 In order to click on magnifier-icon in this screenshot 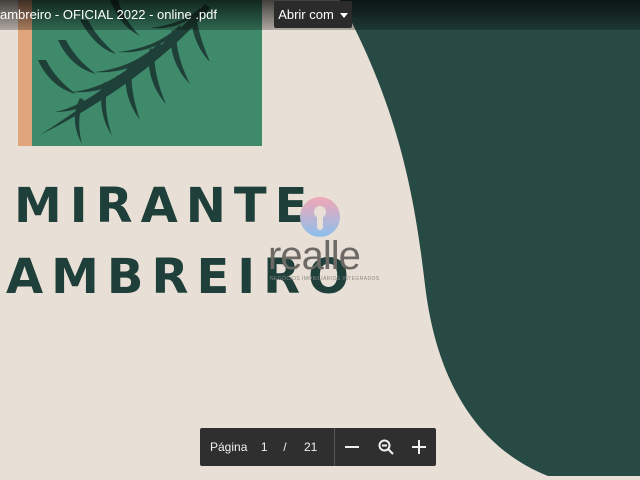, I will do `click(386, 447)`.